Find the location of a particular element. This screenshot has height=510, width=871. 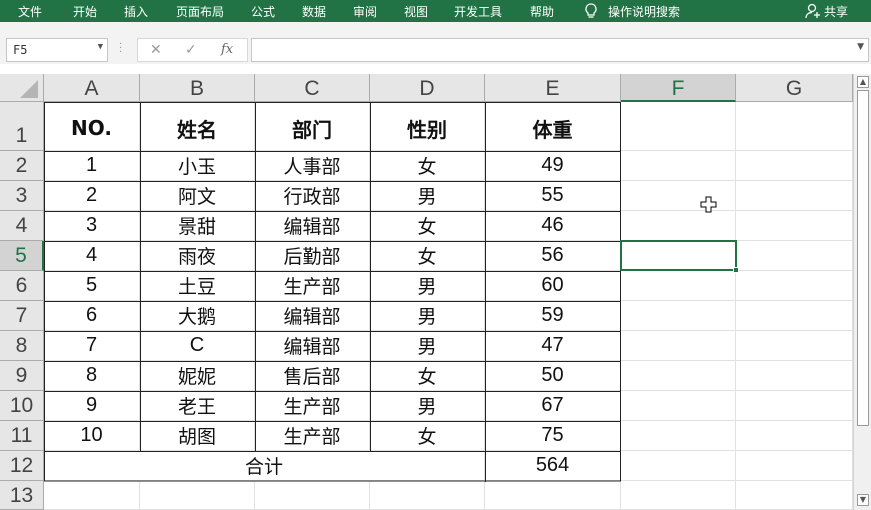

tab-developer: 开发工具 is located at coordinates (478, 11).